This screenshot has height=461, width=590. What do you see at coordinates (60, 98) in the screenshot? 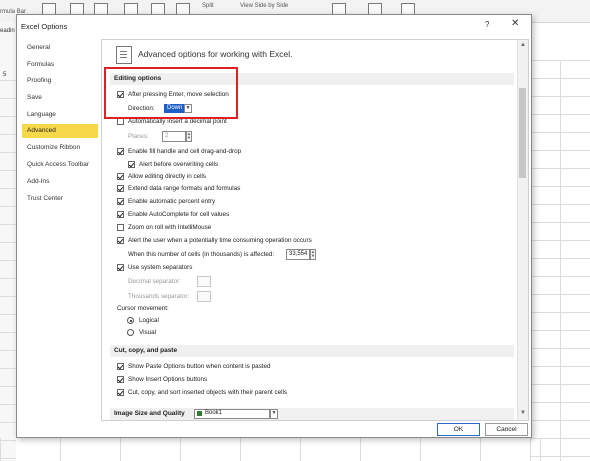
I see `nav-item-save: Save` at bounding box center [60, 98].